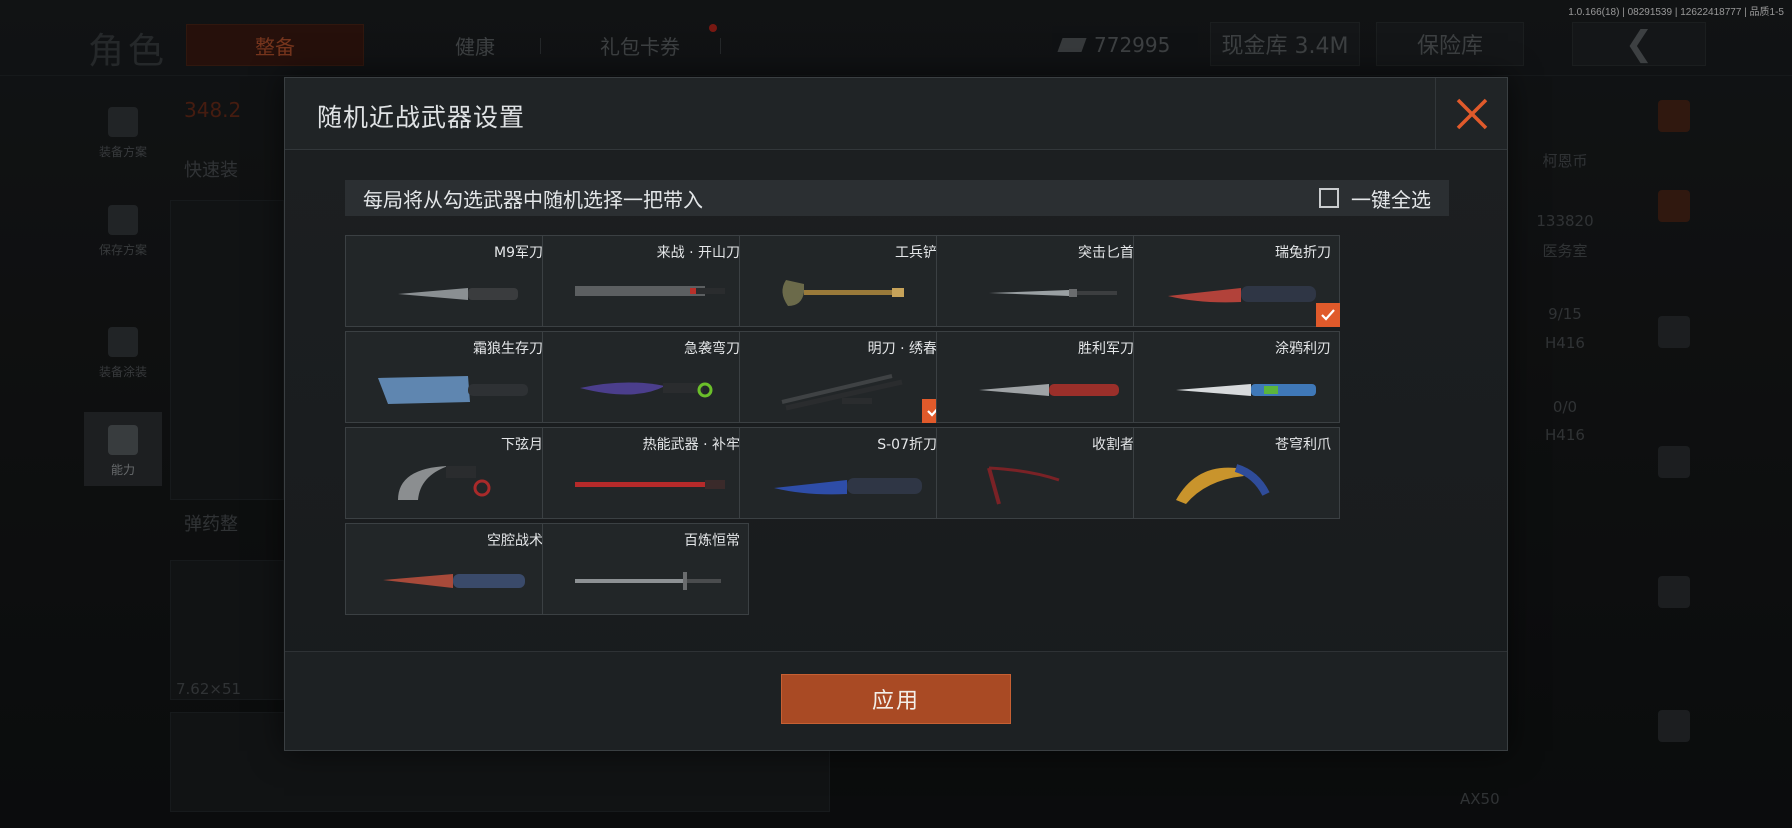 The image size is (1792, 828). Describe the element at coordinates (896, 114) in the screenshot. I see `dialog-header: 随机近战武器设置` at that location.